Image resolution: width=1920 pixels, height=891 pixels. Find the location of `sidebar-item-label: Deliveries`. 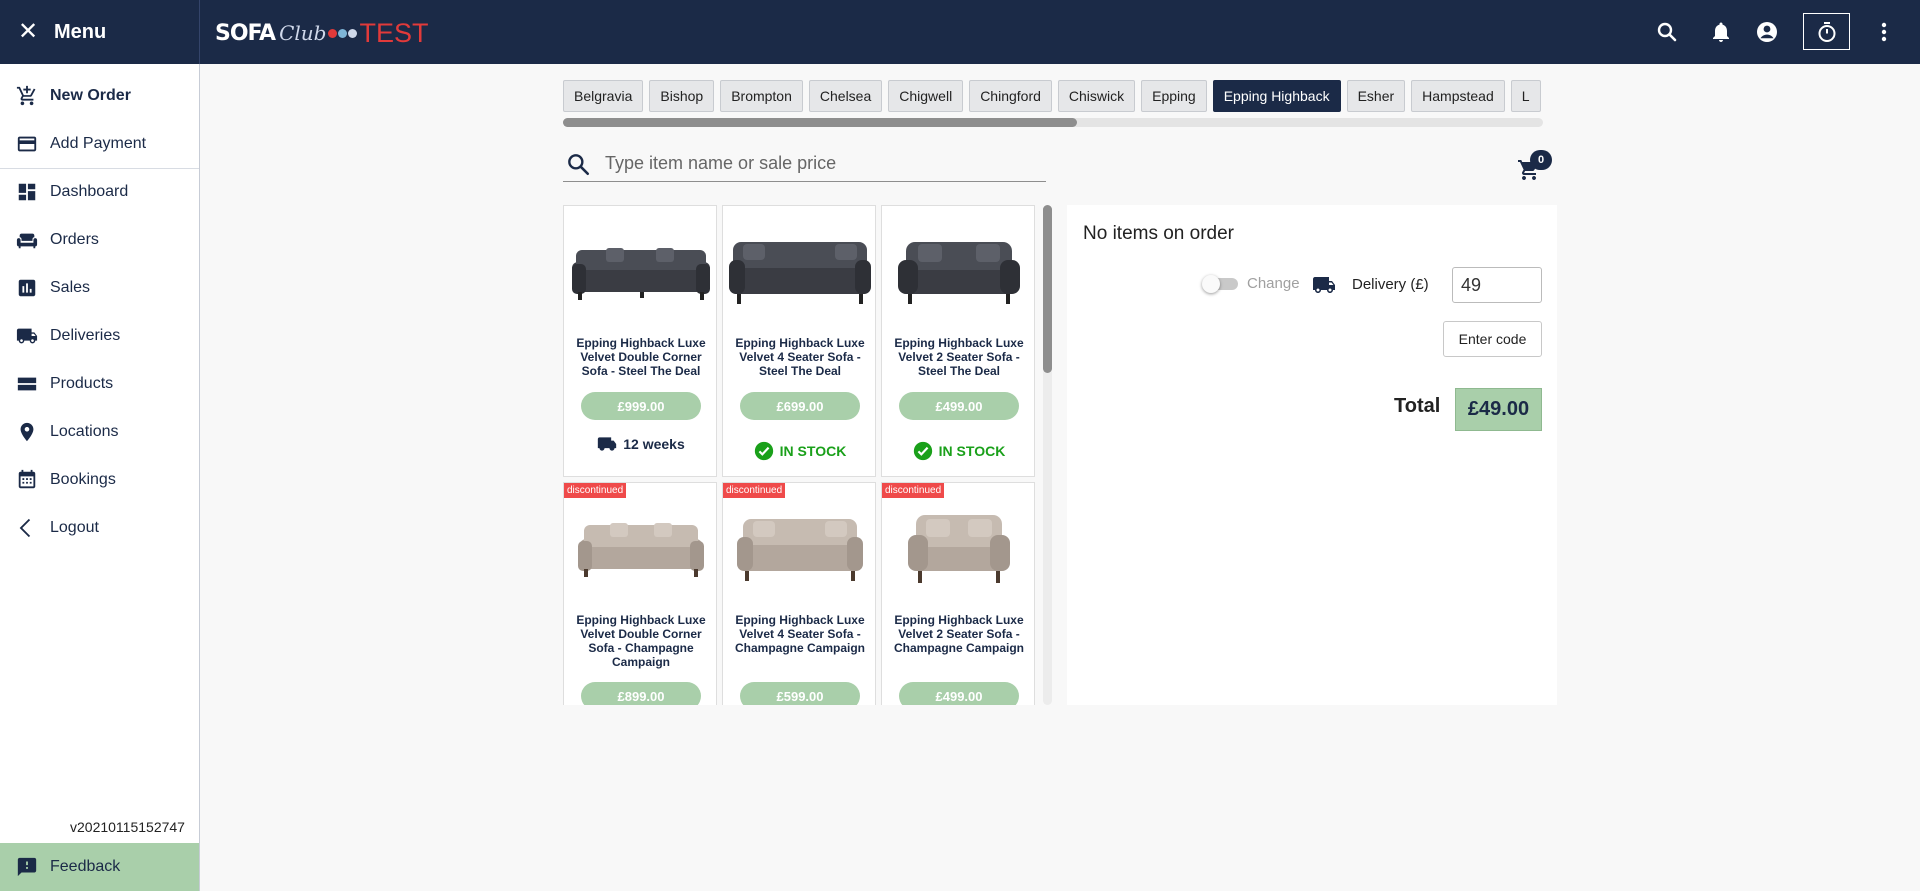

sidebar-item-label: Deliveries is located at coordinates (85, 335).